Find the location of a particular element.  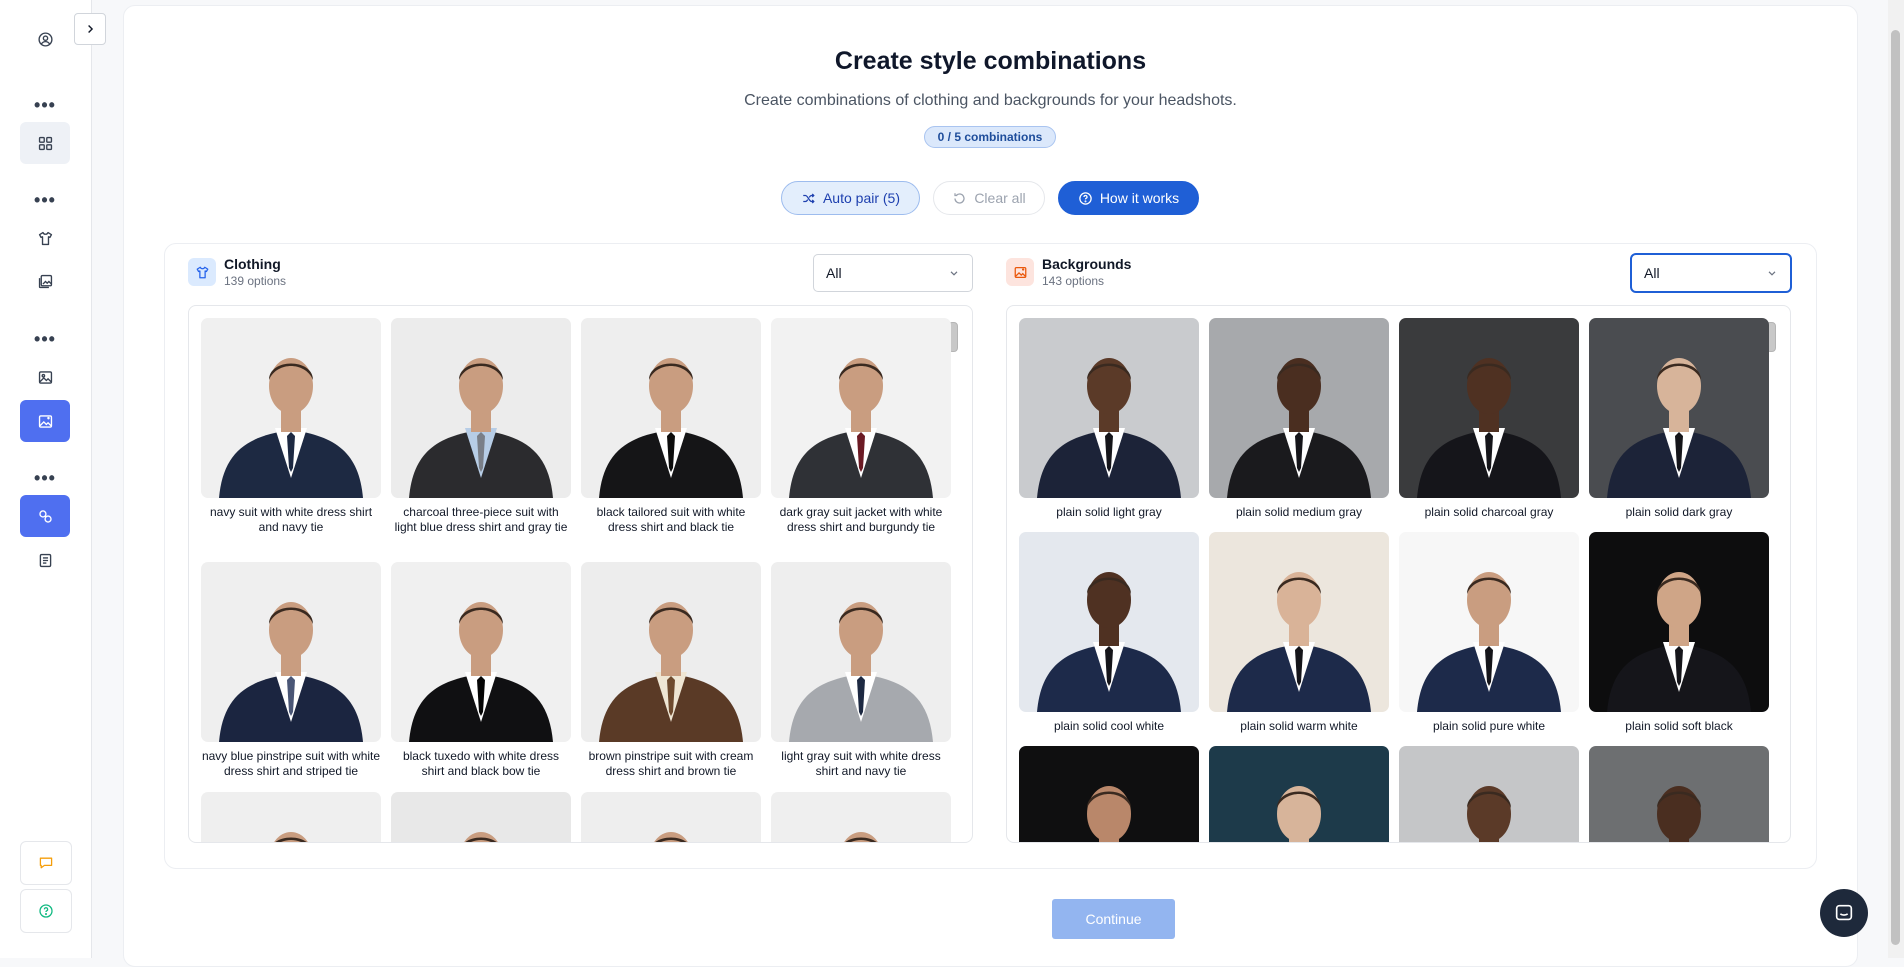

combinations-badge: 0 / 5 combinations is located at coordinates (990, 137).